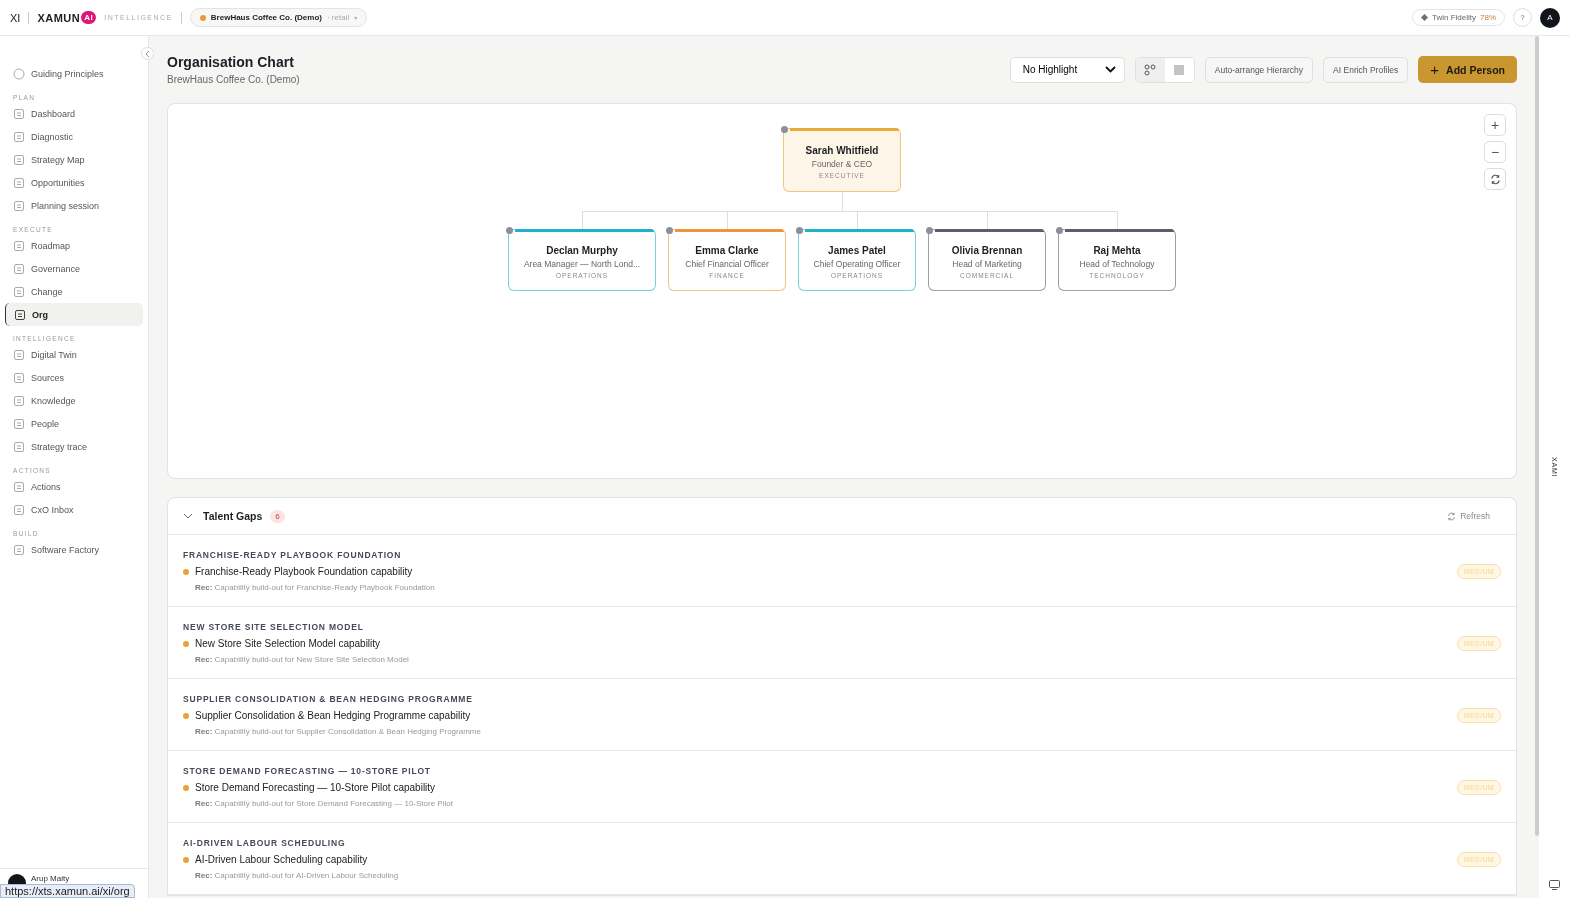  I want to click on gap-title: AI-Driven Labour Scheduling capability, so click(281, 859).